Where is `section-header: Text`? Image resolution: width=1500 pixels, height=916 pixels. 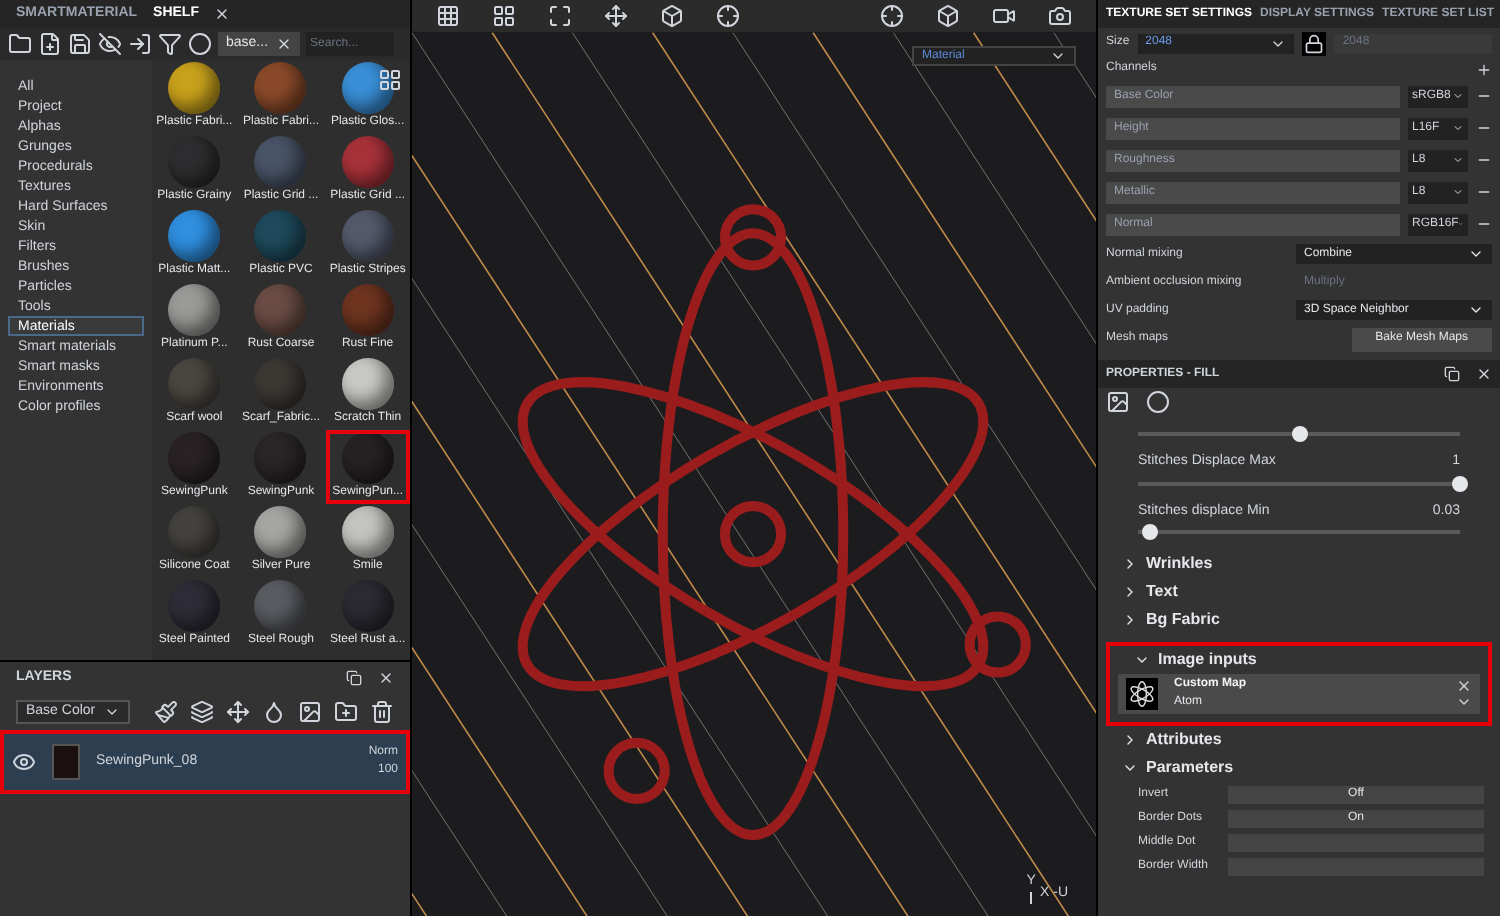
section-header: Text is located at coordinates (1299, 592).